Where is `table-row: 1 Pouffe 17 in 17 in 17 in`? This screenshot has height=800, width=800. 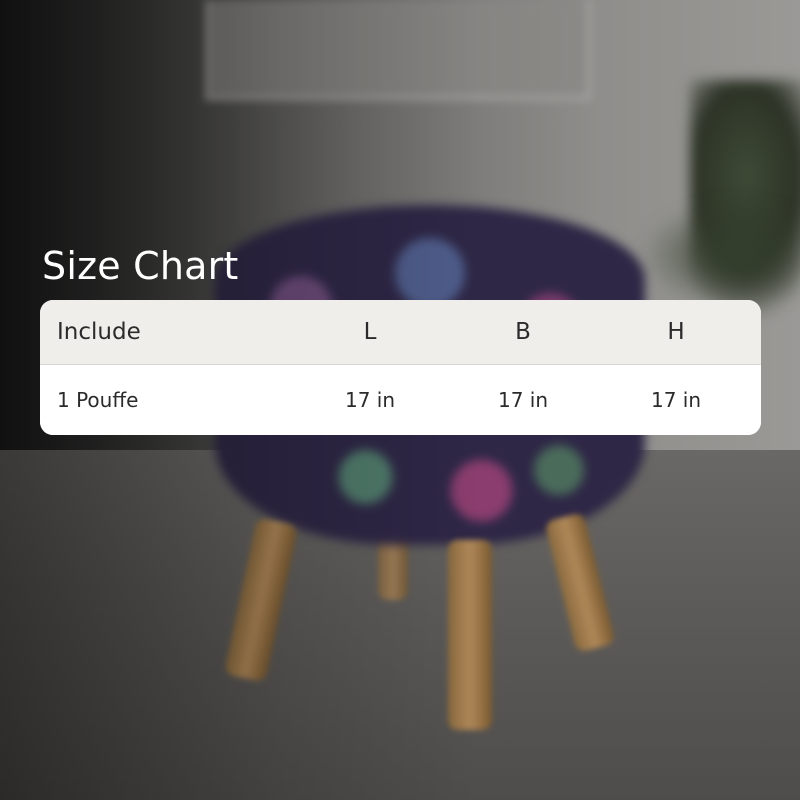 table-row: 1 Pouffe 17 in 17 in 17 in is located at coordinates (400, 400).